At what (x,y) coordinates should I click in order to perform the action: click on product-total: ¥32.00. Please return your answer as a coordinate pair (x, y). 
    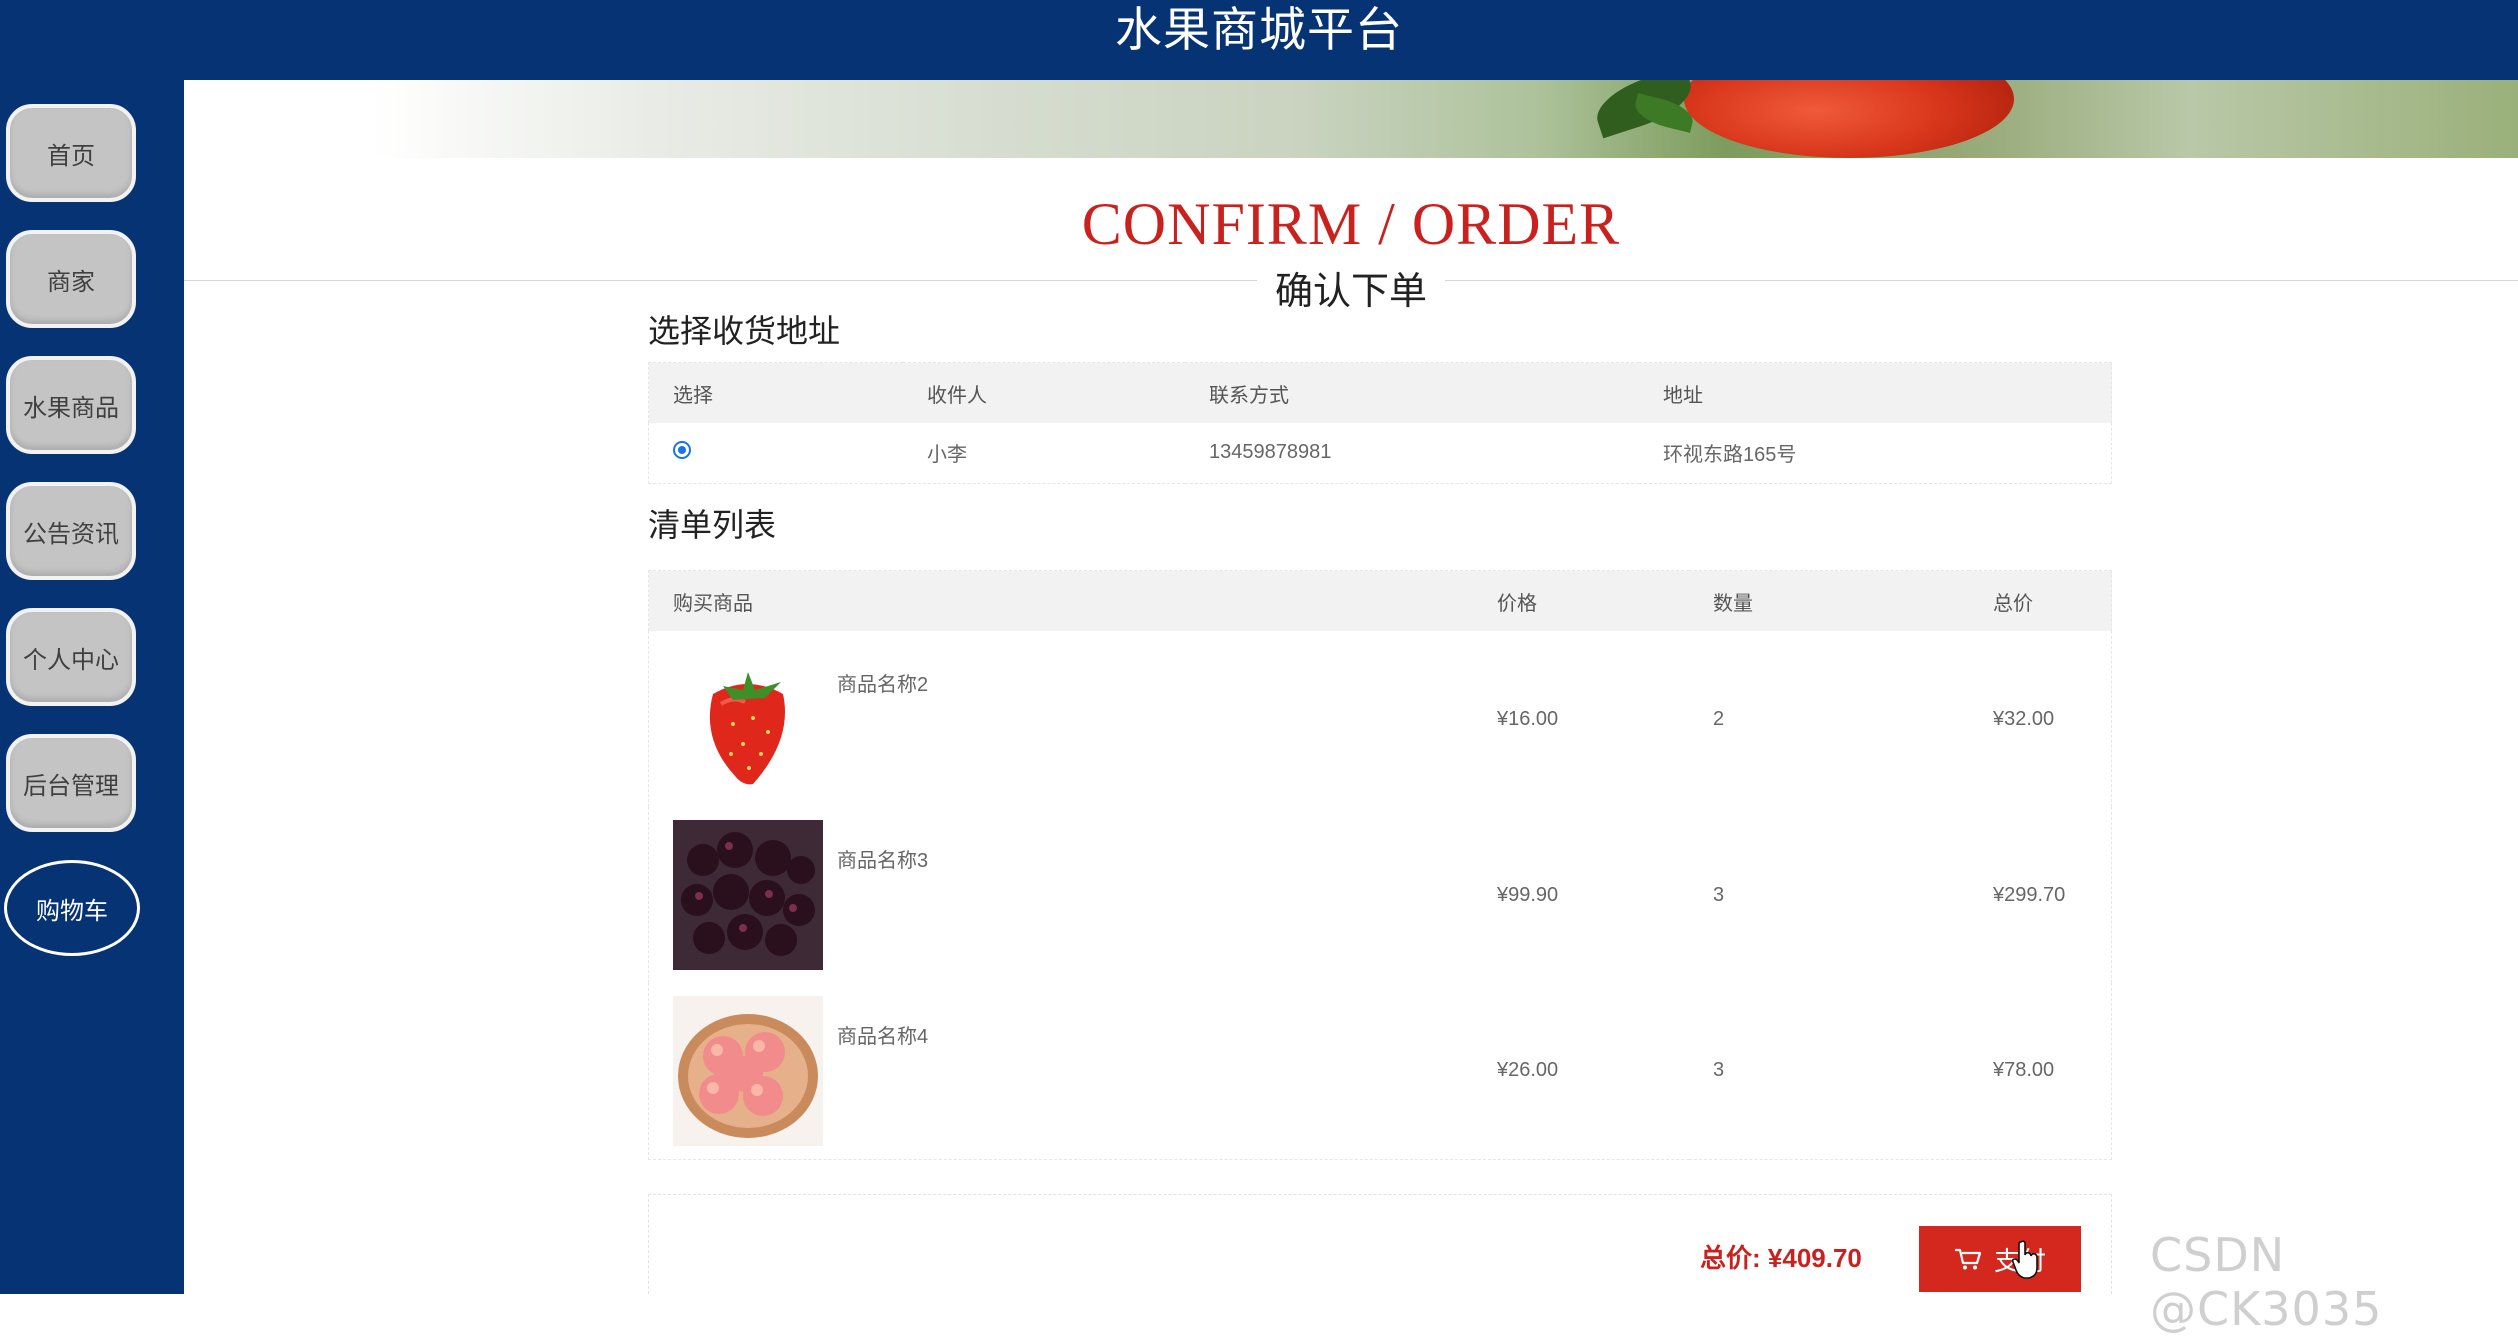
    Looking at the image, I should click on (2024, 718).